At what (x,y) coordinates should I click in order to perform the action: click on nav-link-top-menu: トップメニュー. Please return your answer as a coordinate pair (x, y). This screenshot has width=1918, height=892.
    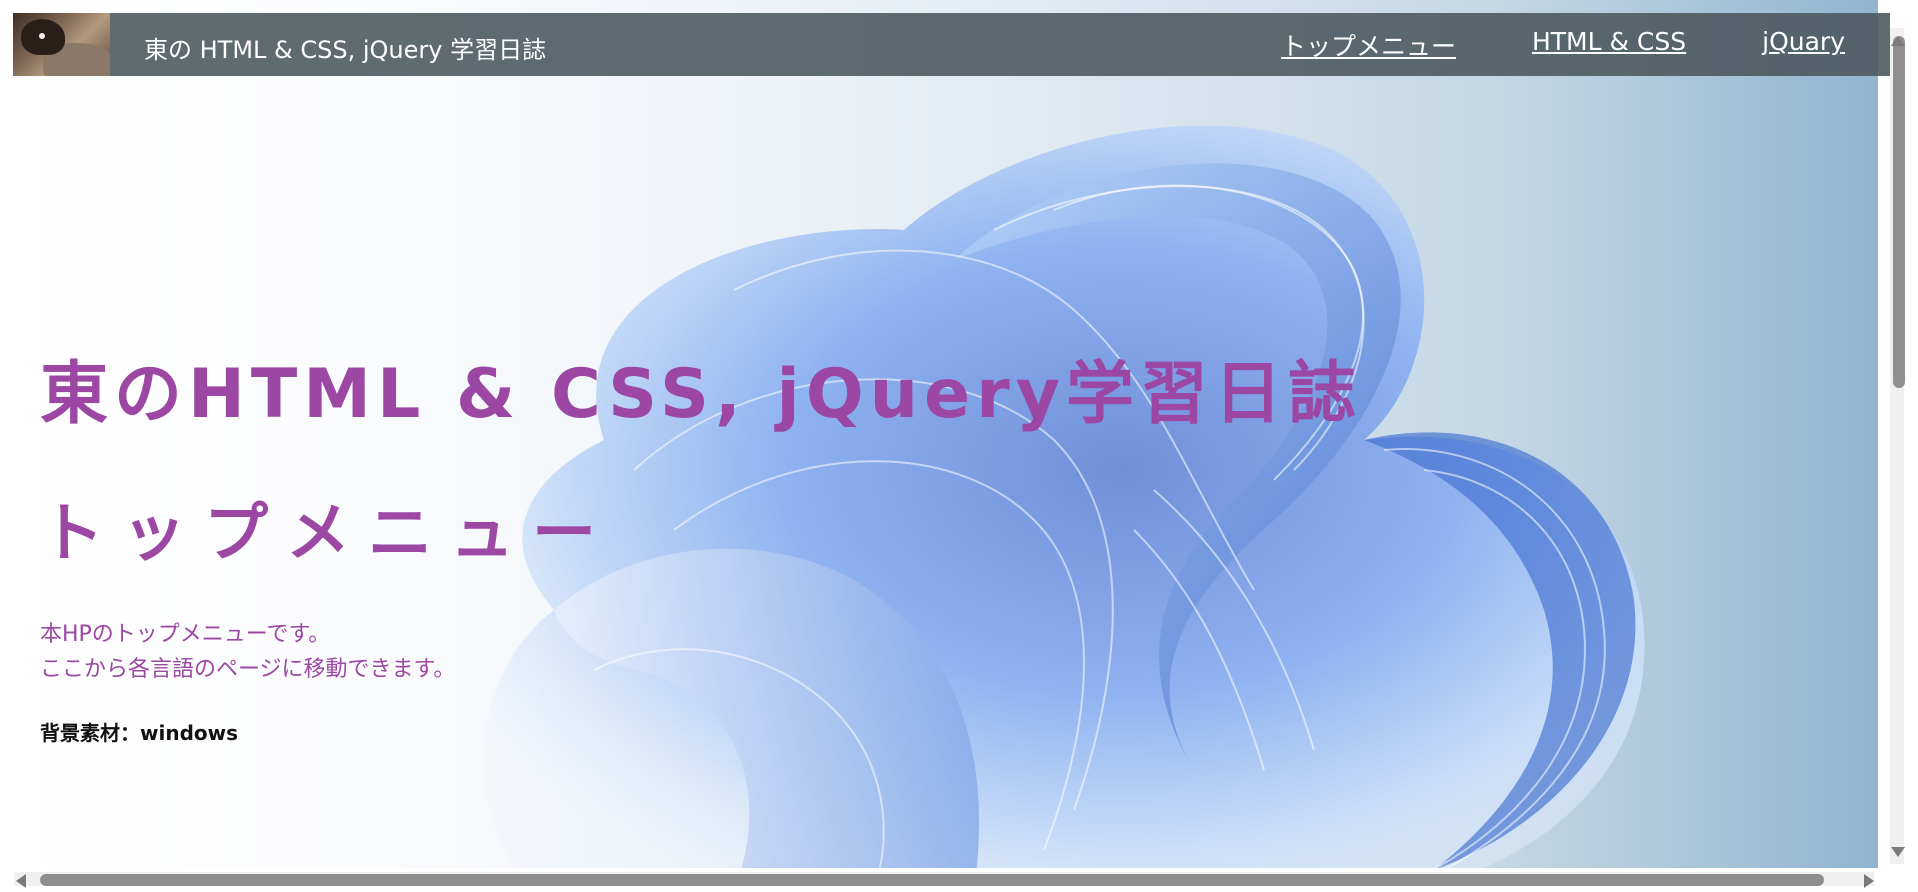
    Looking at the image, I should click on (1368, 45).